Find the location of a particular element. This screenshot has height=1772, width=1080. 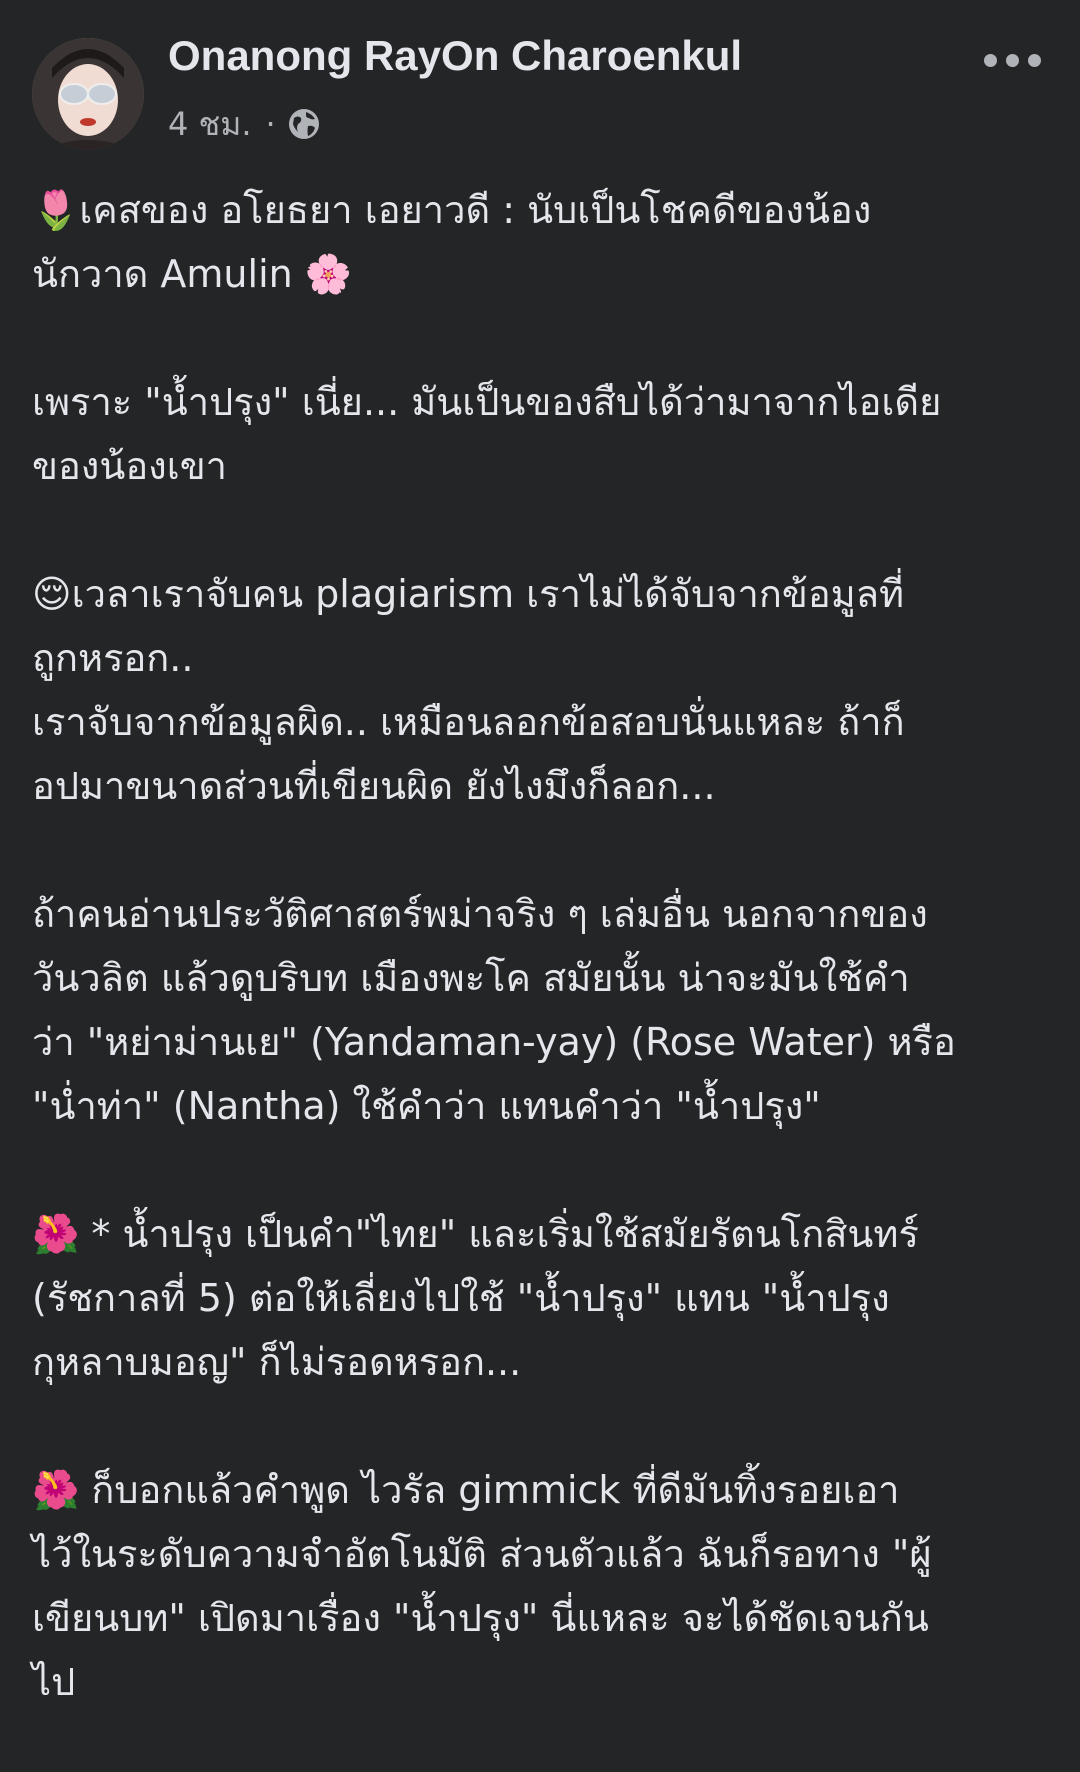

post-timestamp: 4 ชม. is located at coordinates (210, 124).